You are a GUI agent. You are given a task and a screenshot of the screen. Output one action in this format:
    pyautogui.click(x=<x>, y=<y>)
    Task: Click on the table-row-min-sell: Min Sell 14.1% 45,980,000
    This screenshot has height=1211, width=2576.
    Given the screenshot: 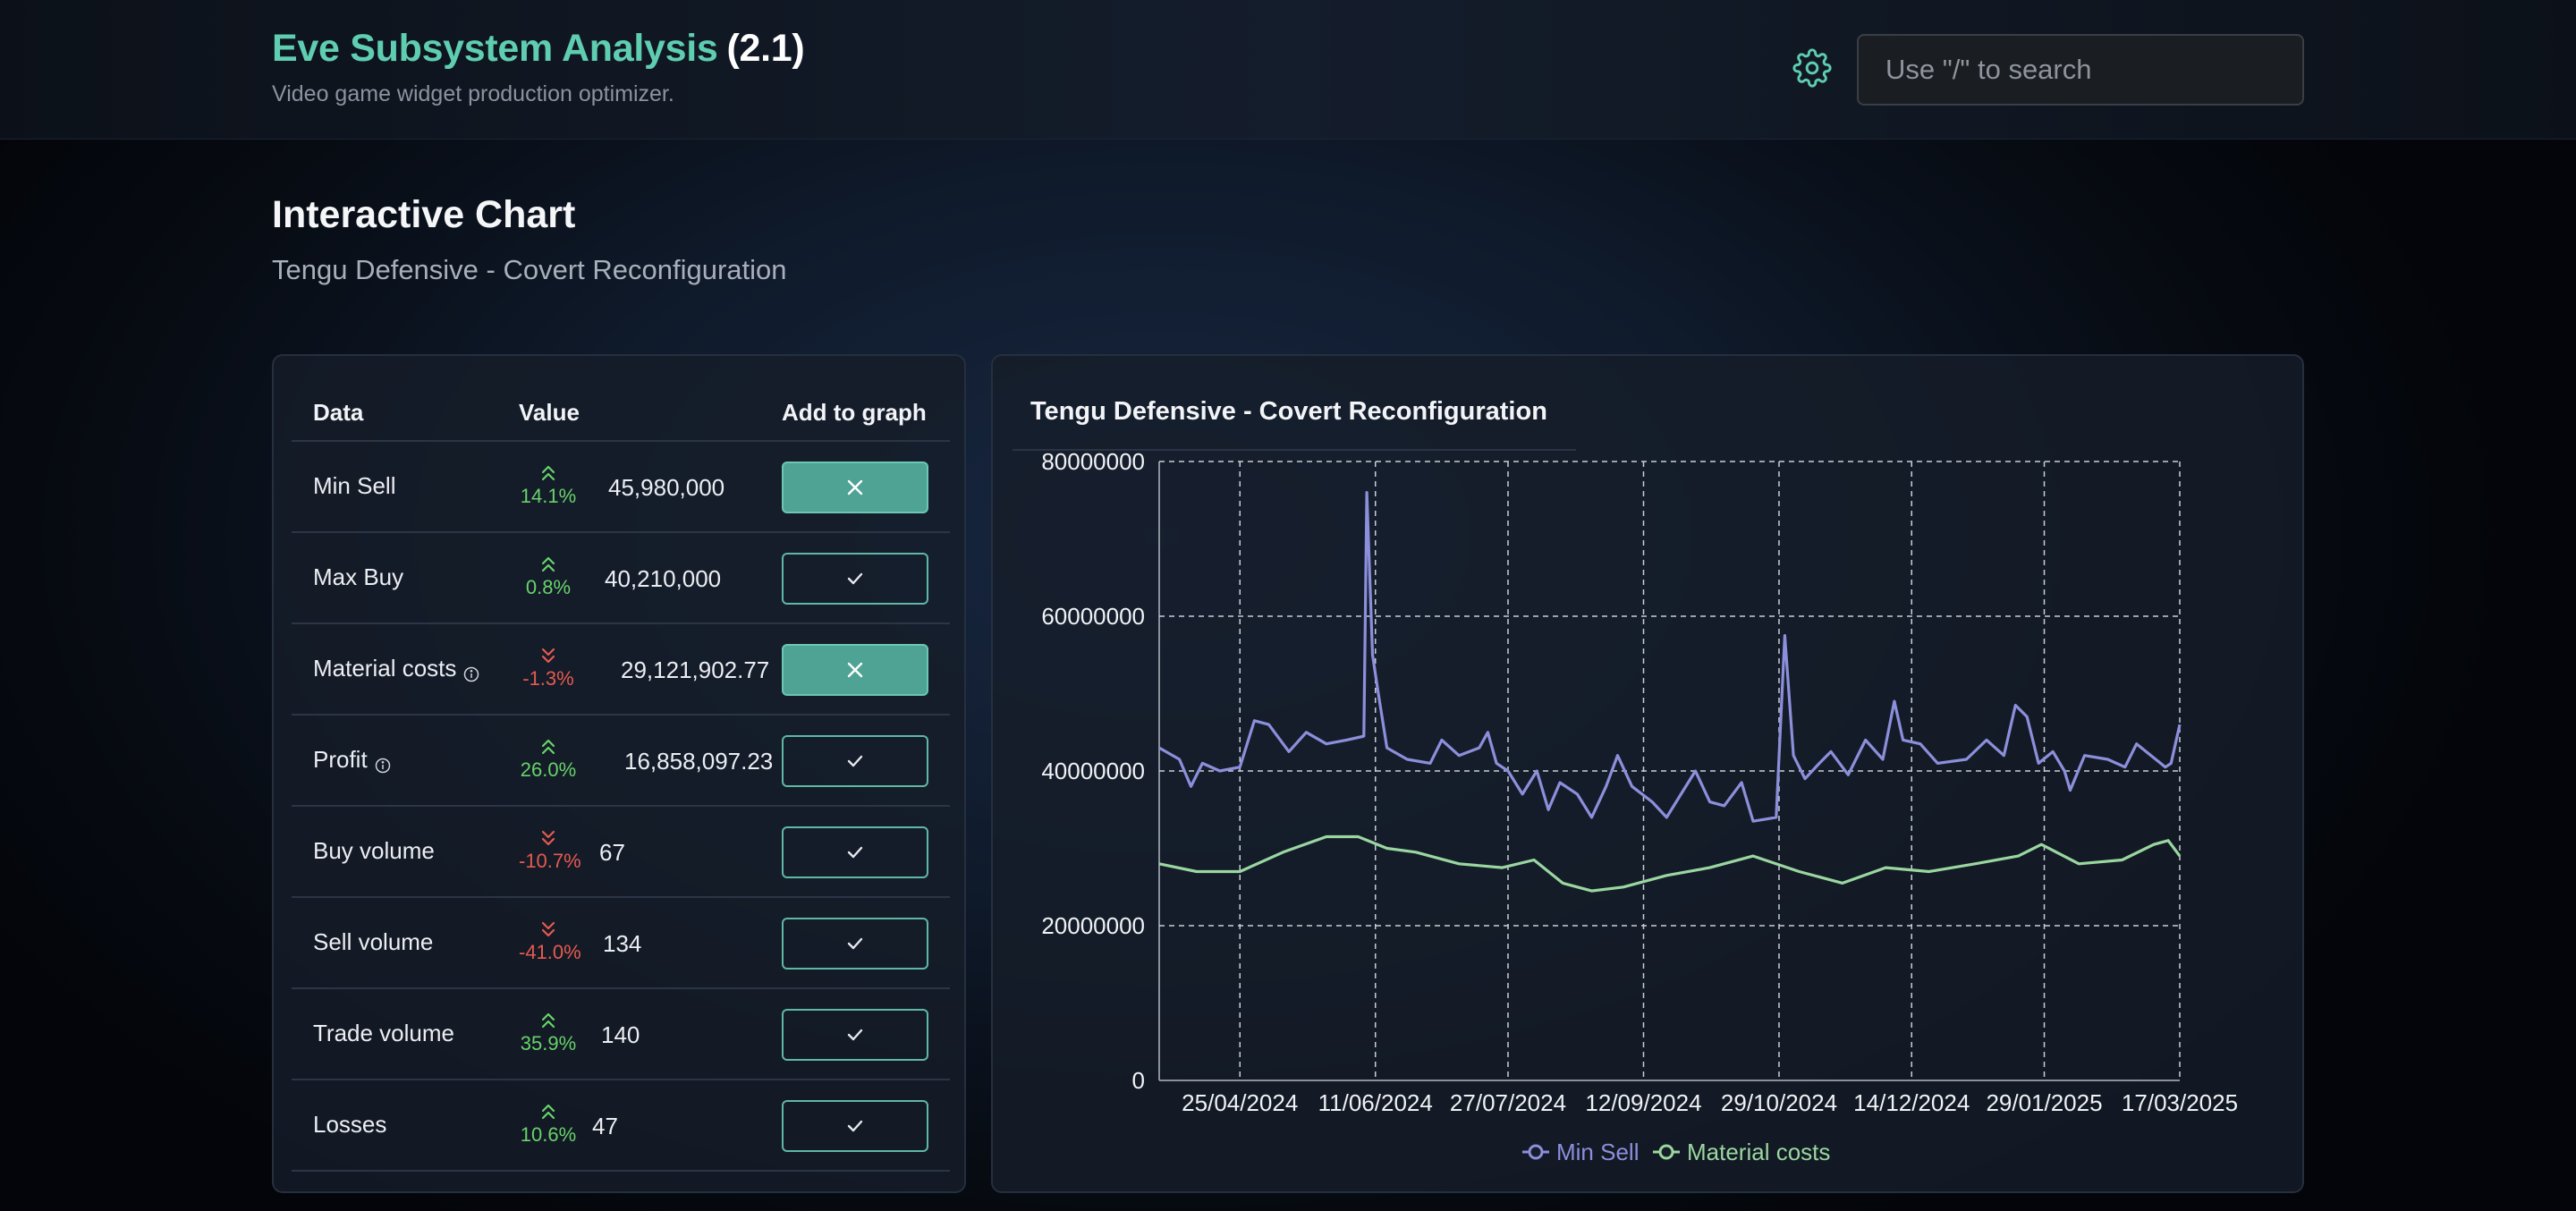 What is the action you would take?
    pyautogui.click(x=621, y=487)
    